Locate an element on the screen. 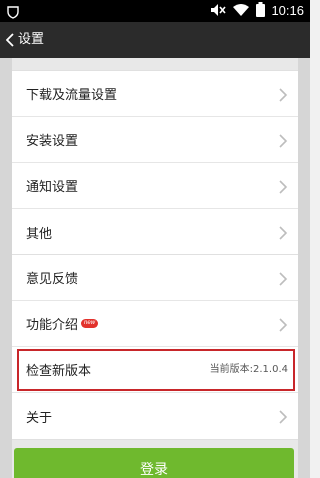 Image resolution: width=320 pixels, height=478 pixels. right-edge-shadow is located at coordinates (304, 268).